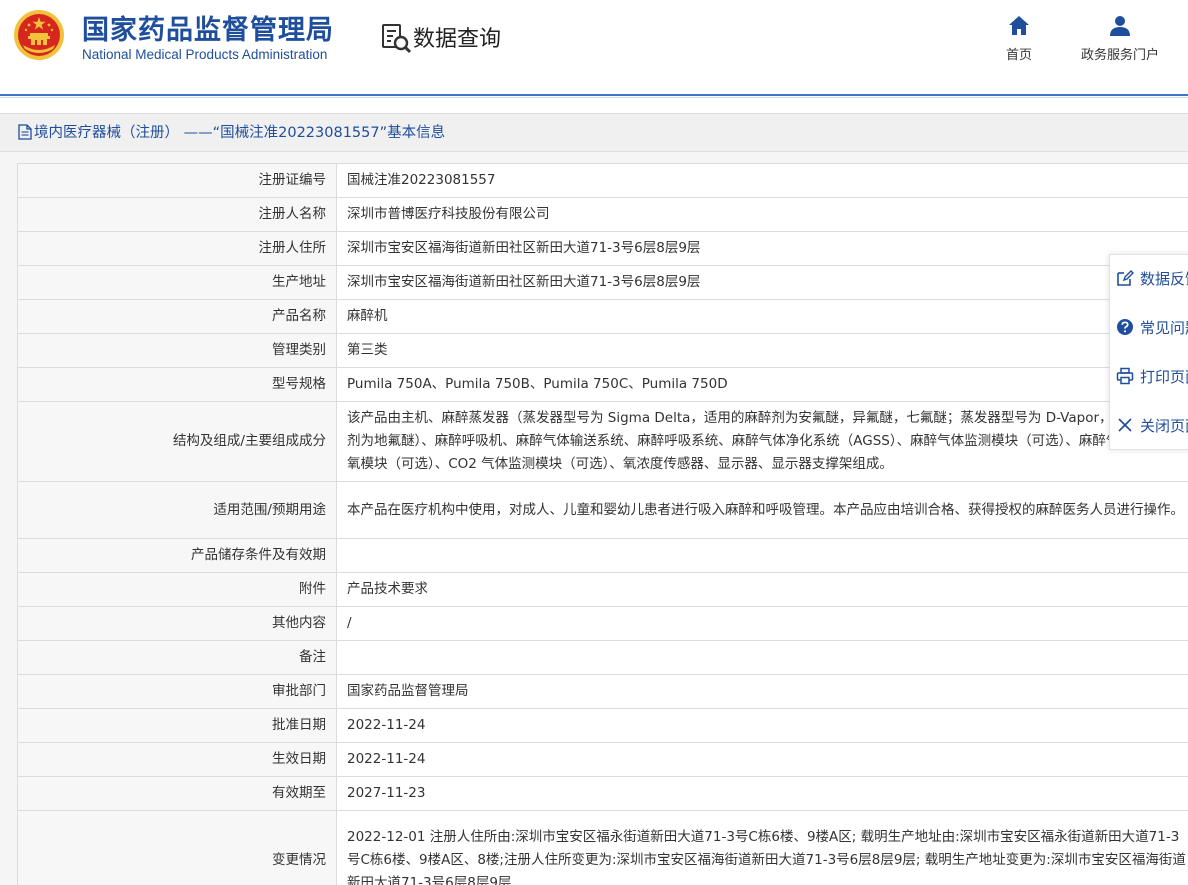 The width and height of the screenshot is (1188, 885). Describe the element at coordinates (177, 657) in the screenshot. I see `row-label: 备注` at that location.